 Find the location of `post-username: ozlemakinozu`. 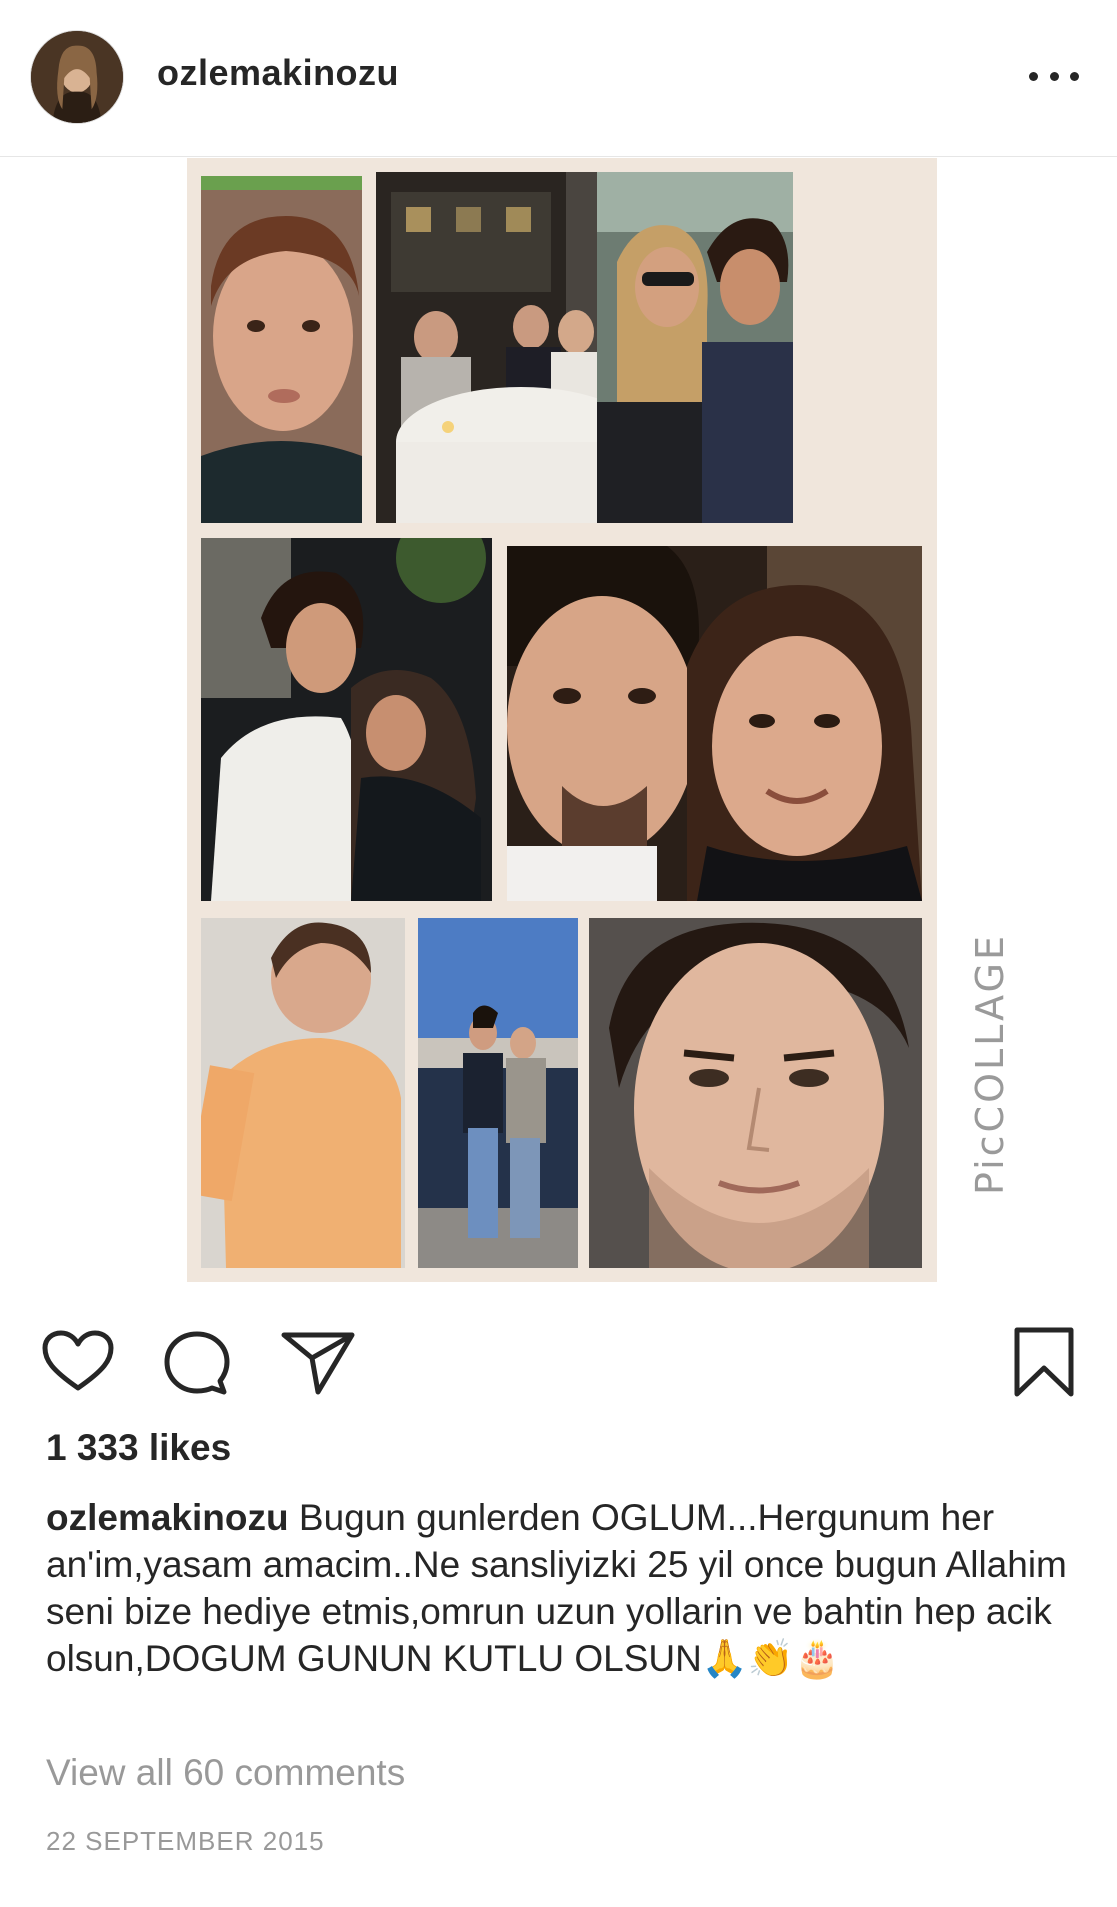

post-username: ozlemakinozu is located at coordinates (278, 73).